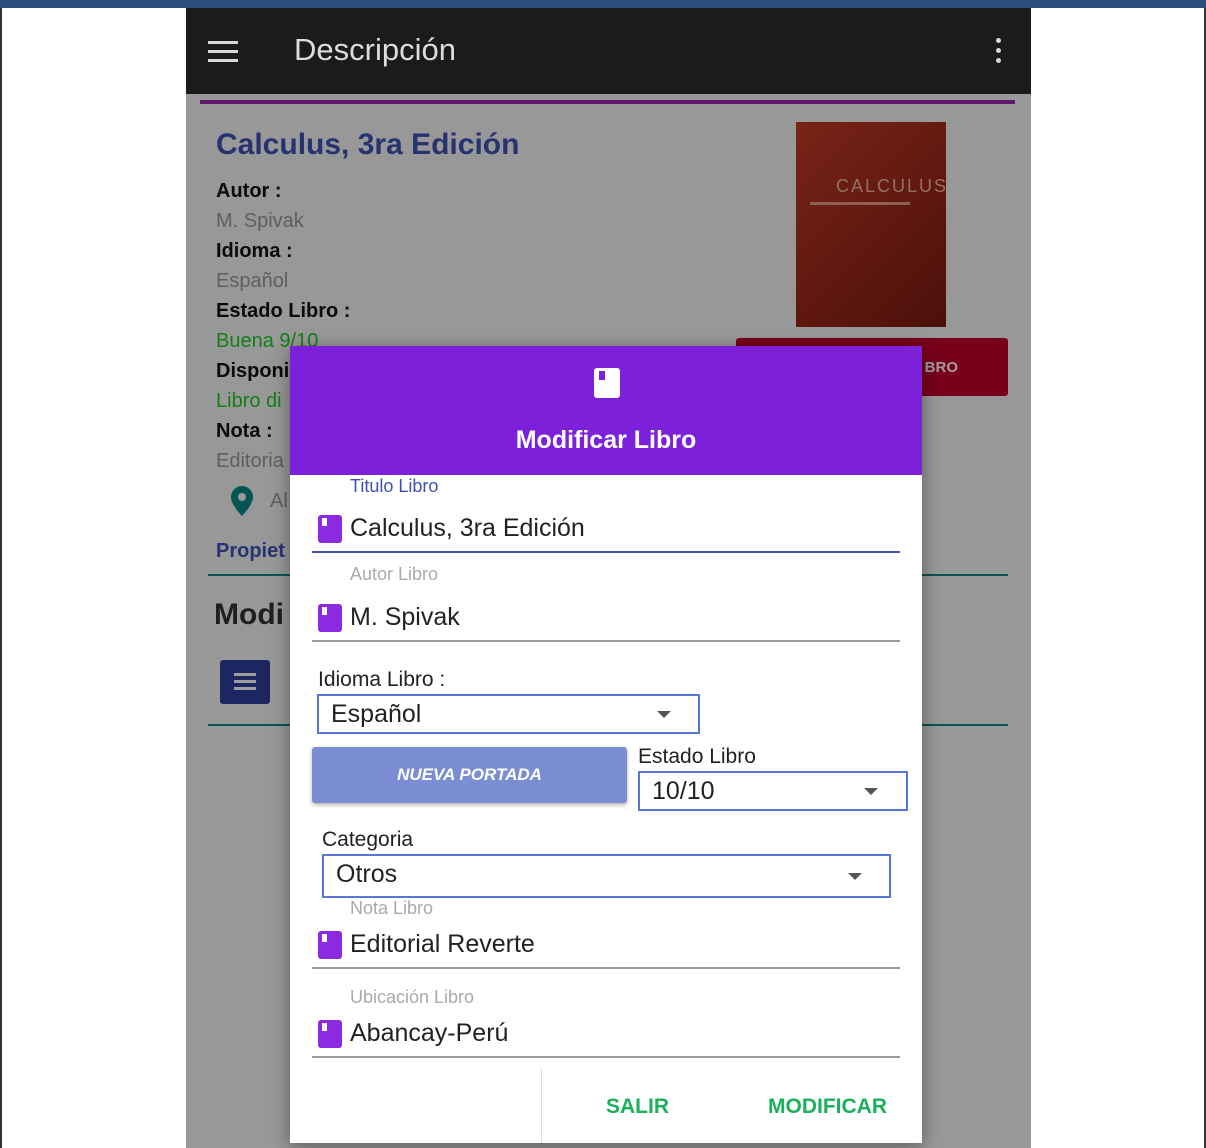 The width and height of the screenshot is (1206, 1148). I want to click on autor-field-value: M. Spivak, so click(405, 617).